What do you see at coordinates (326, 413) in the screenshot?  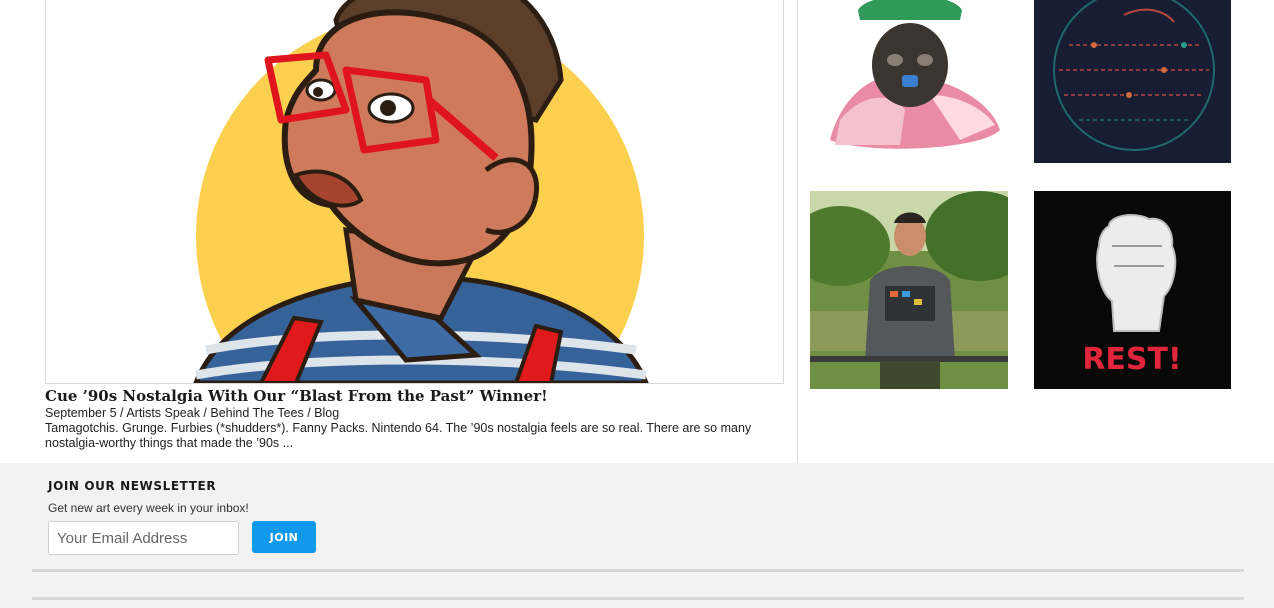 I see `category-link-blog: Blog` at bounding box center [326, 413].